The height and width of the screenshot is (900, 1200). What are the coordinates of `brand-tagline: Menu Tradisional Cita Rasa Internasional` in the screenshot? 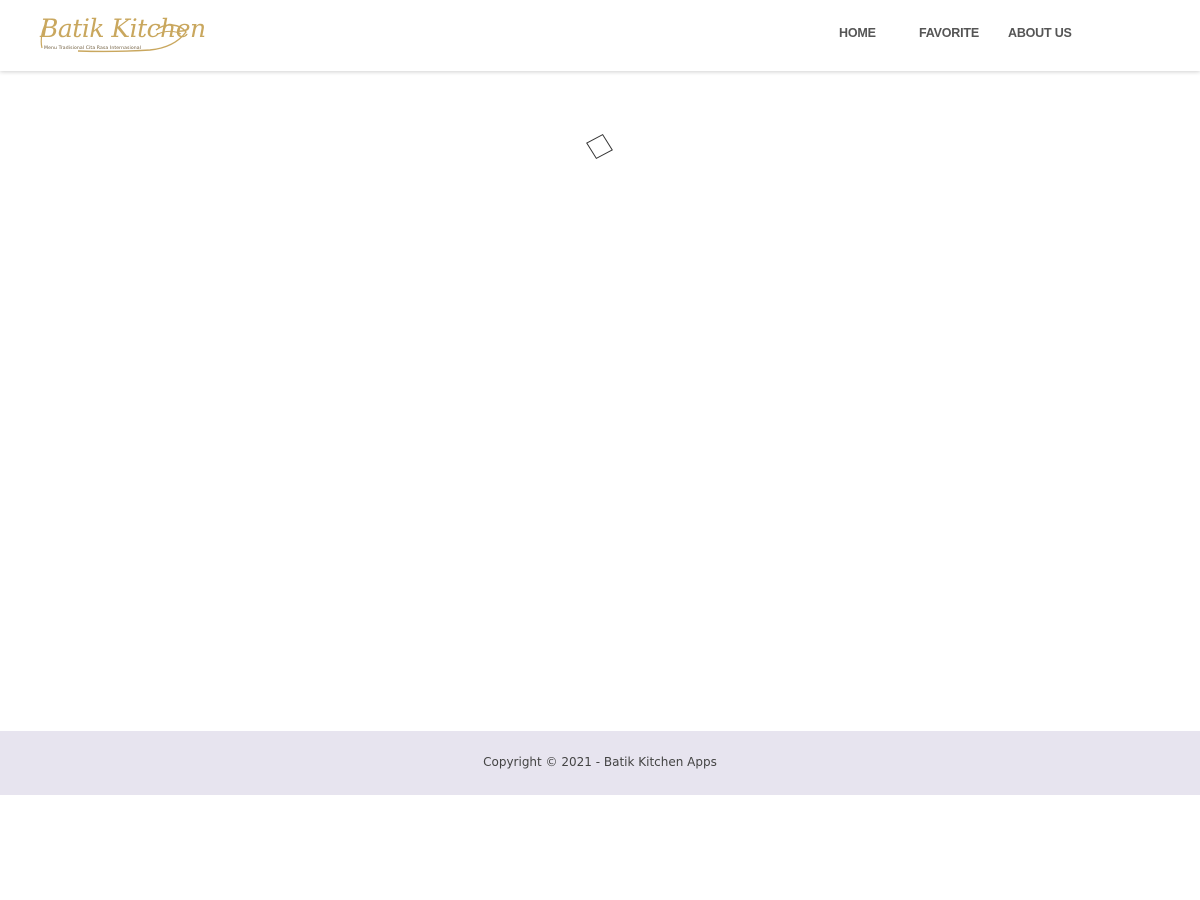 It's located at (93, 48).